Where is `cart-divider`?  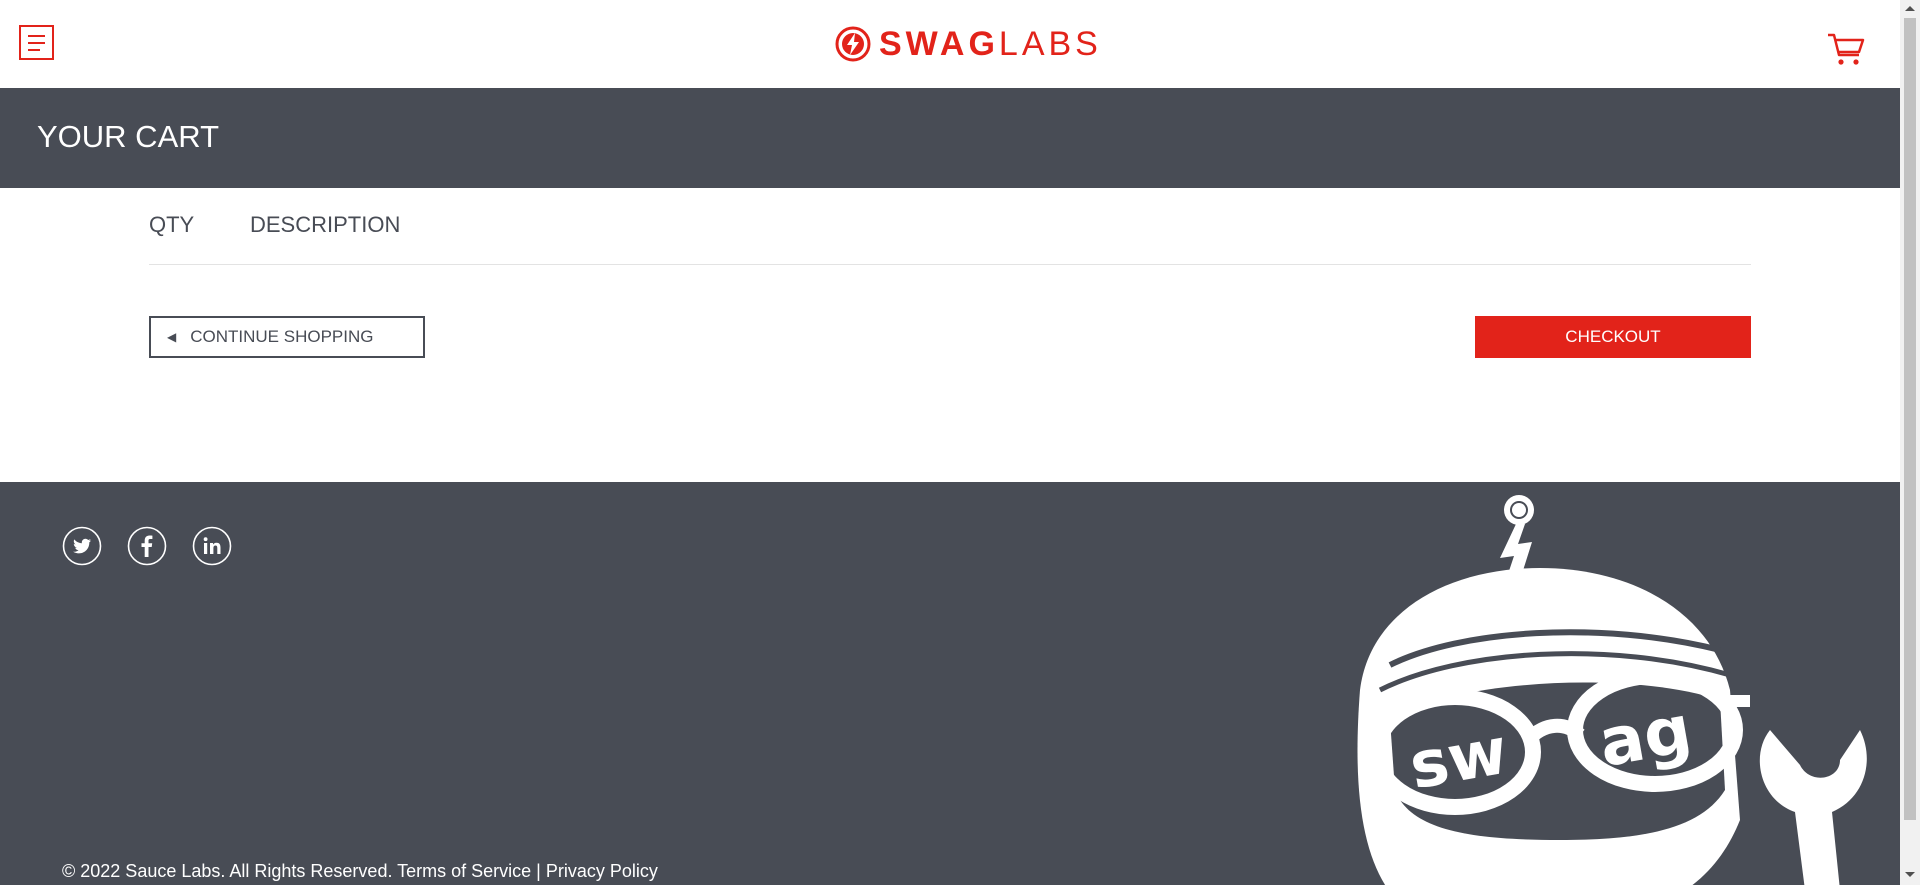
cart-divider is located at coordinates (950, 264).